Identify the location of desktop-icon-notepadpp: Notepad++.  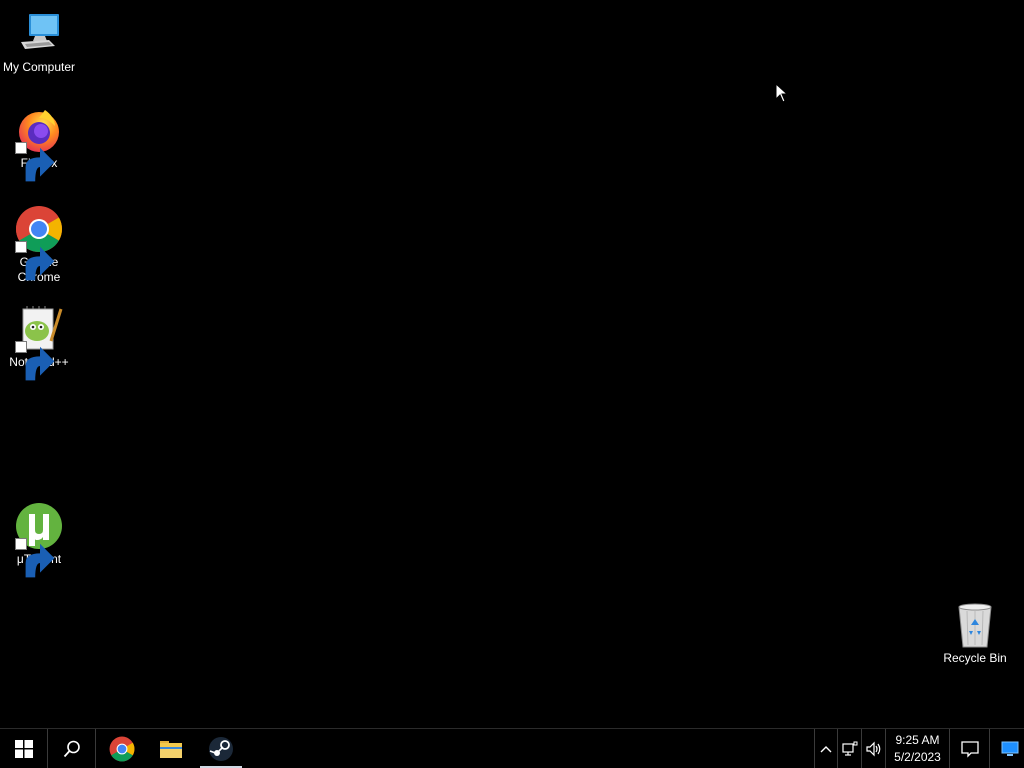
(39, 343).